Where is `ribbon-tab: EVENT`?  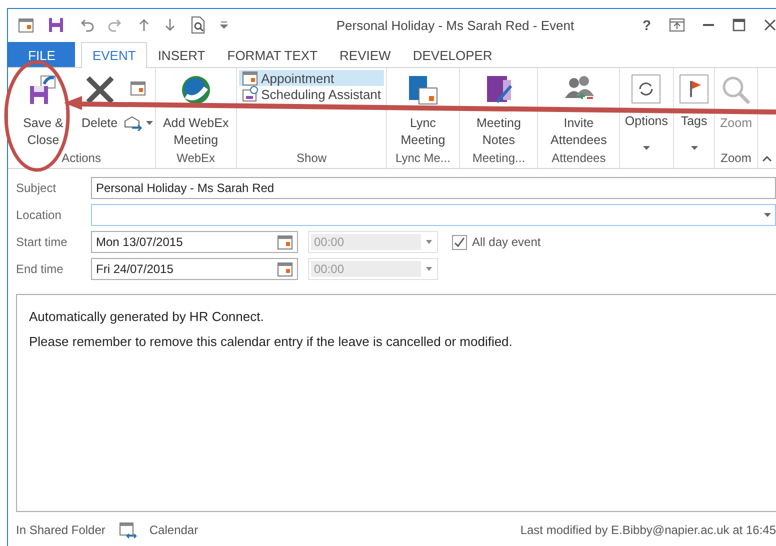 ribbon-tab: EVENT is located at coordinates (114, 55).